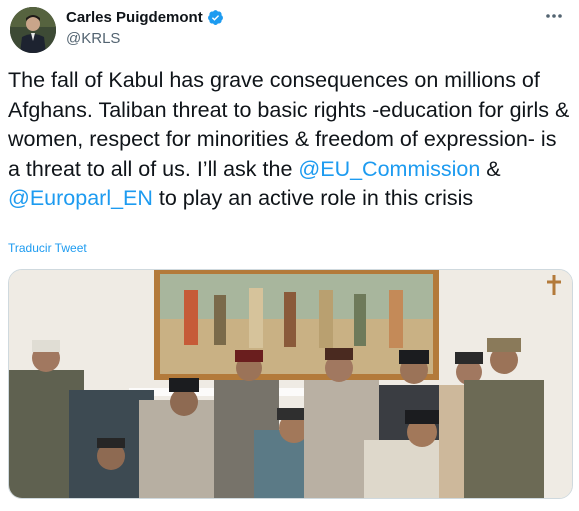 The width and height of the screenshot is (579, 511). I want to click on author-handle: @KRLS, so click(93, 38).